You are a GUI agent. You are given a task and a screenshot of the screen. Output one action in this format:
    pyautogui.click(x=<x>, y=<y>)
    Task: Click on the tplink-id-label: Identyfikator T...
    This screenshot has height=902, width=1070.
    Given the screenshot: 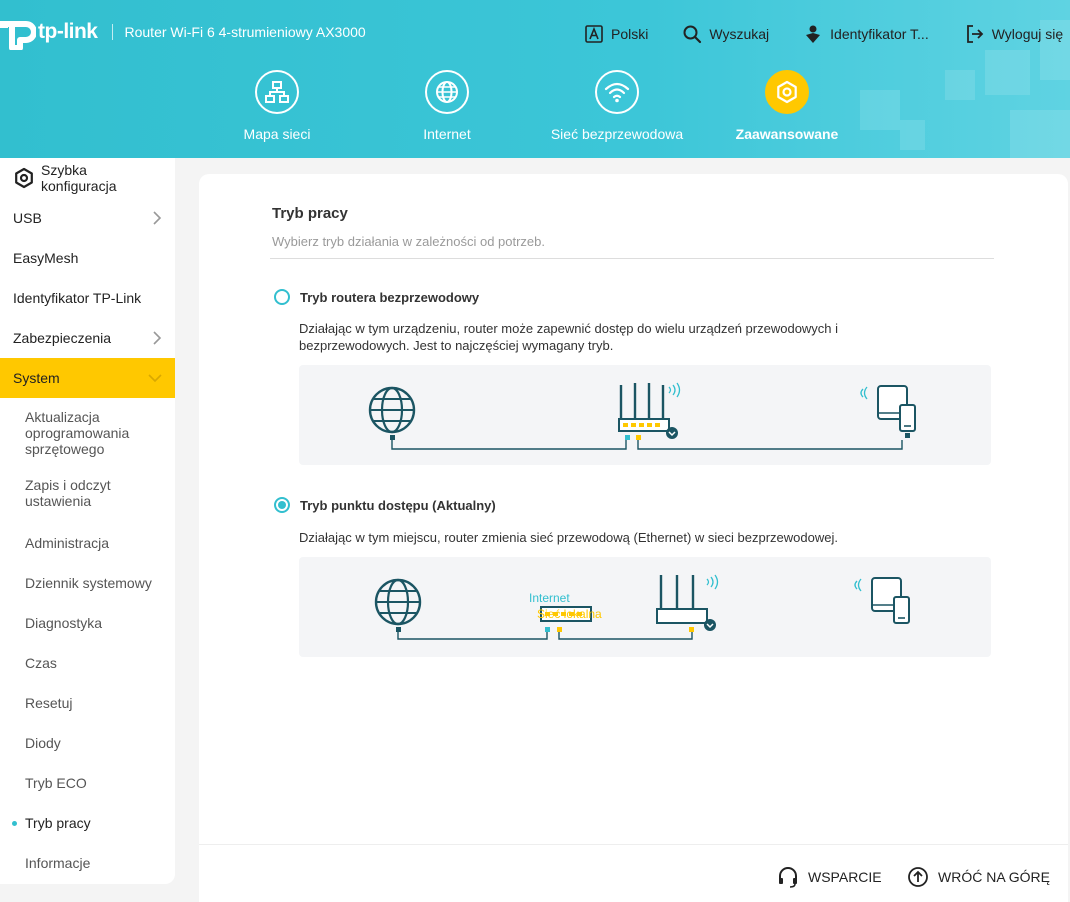 What is the action you would take?
    pyautogui.click(x=879, y=34)
    